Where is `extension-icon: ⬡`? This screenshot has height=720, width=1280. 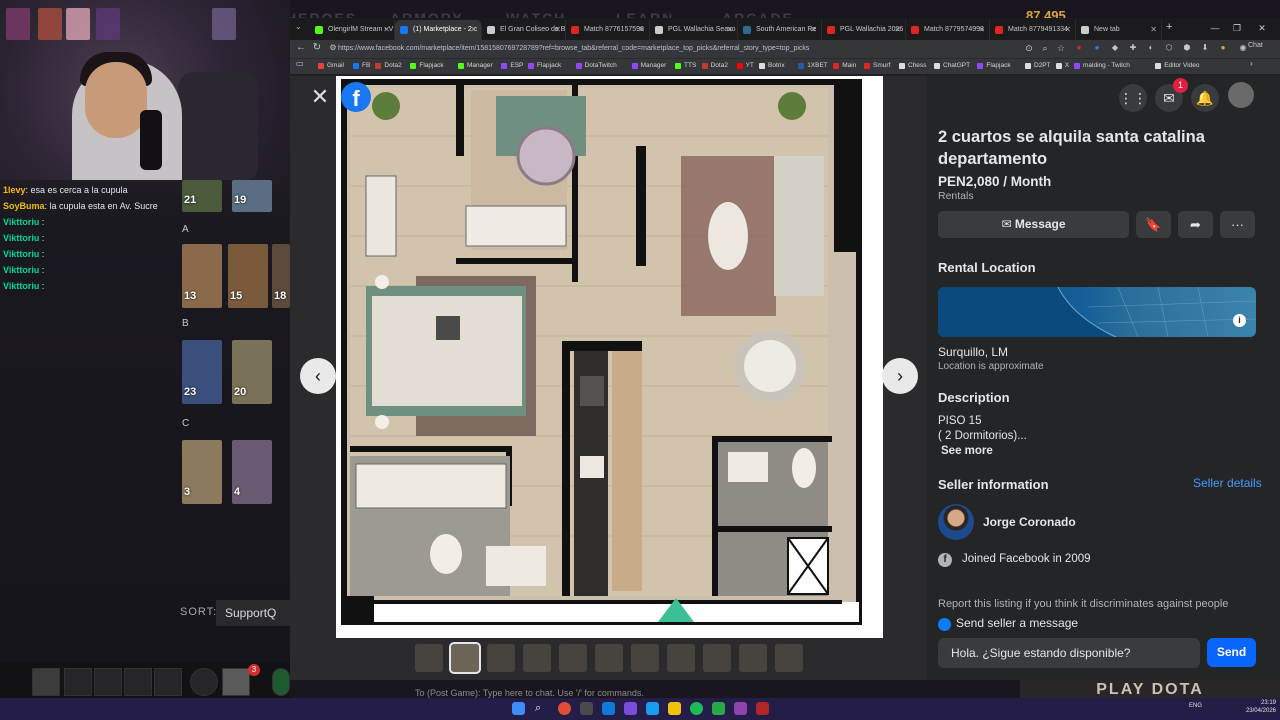
extension-icon: ⬡ is located at coordinates (1169, 48).